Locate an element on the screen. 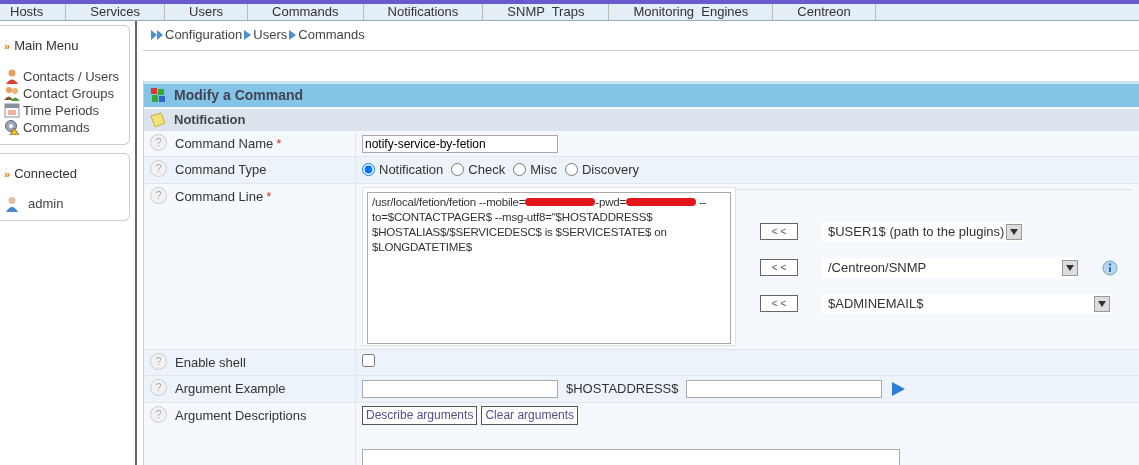 The image size is (1139, 465). field-label: Argument Descriptions is located at coordinates (241, 415).